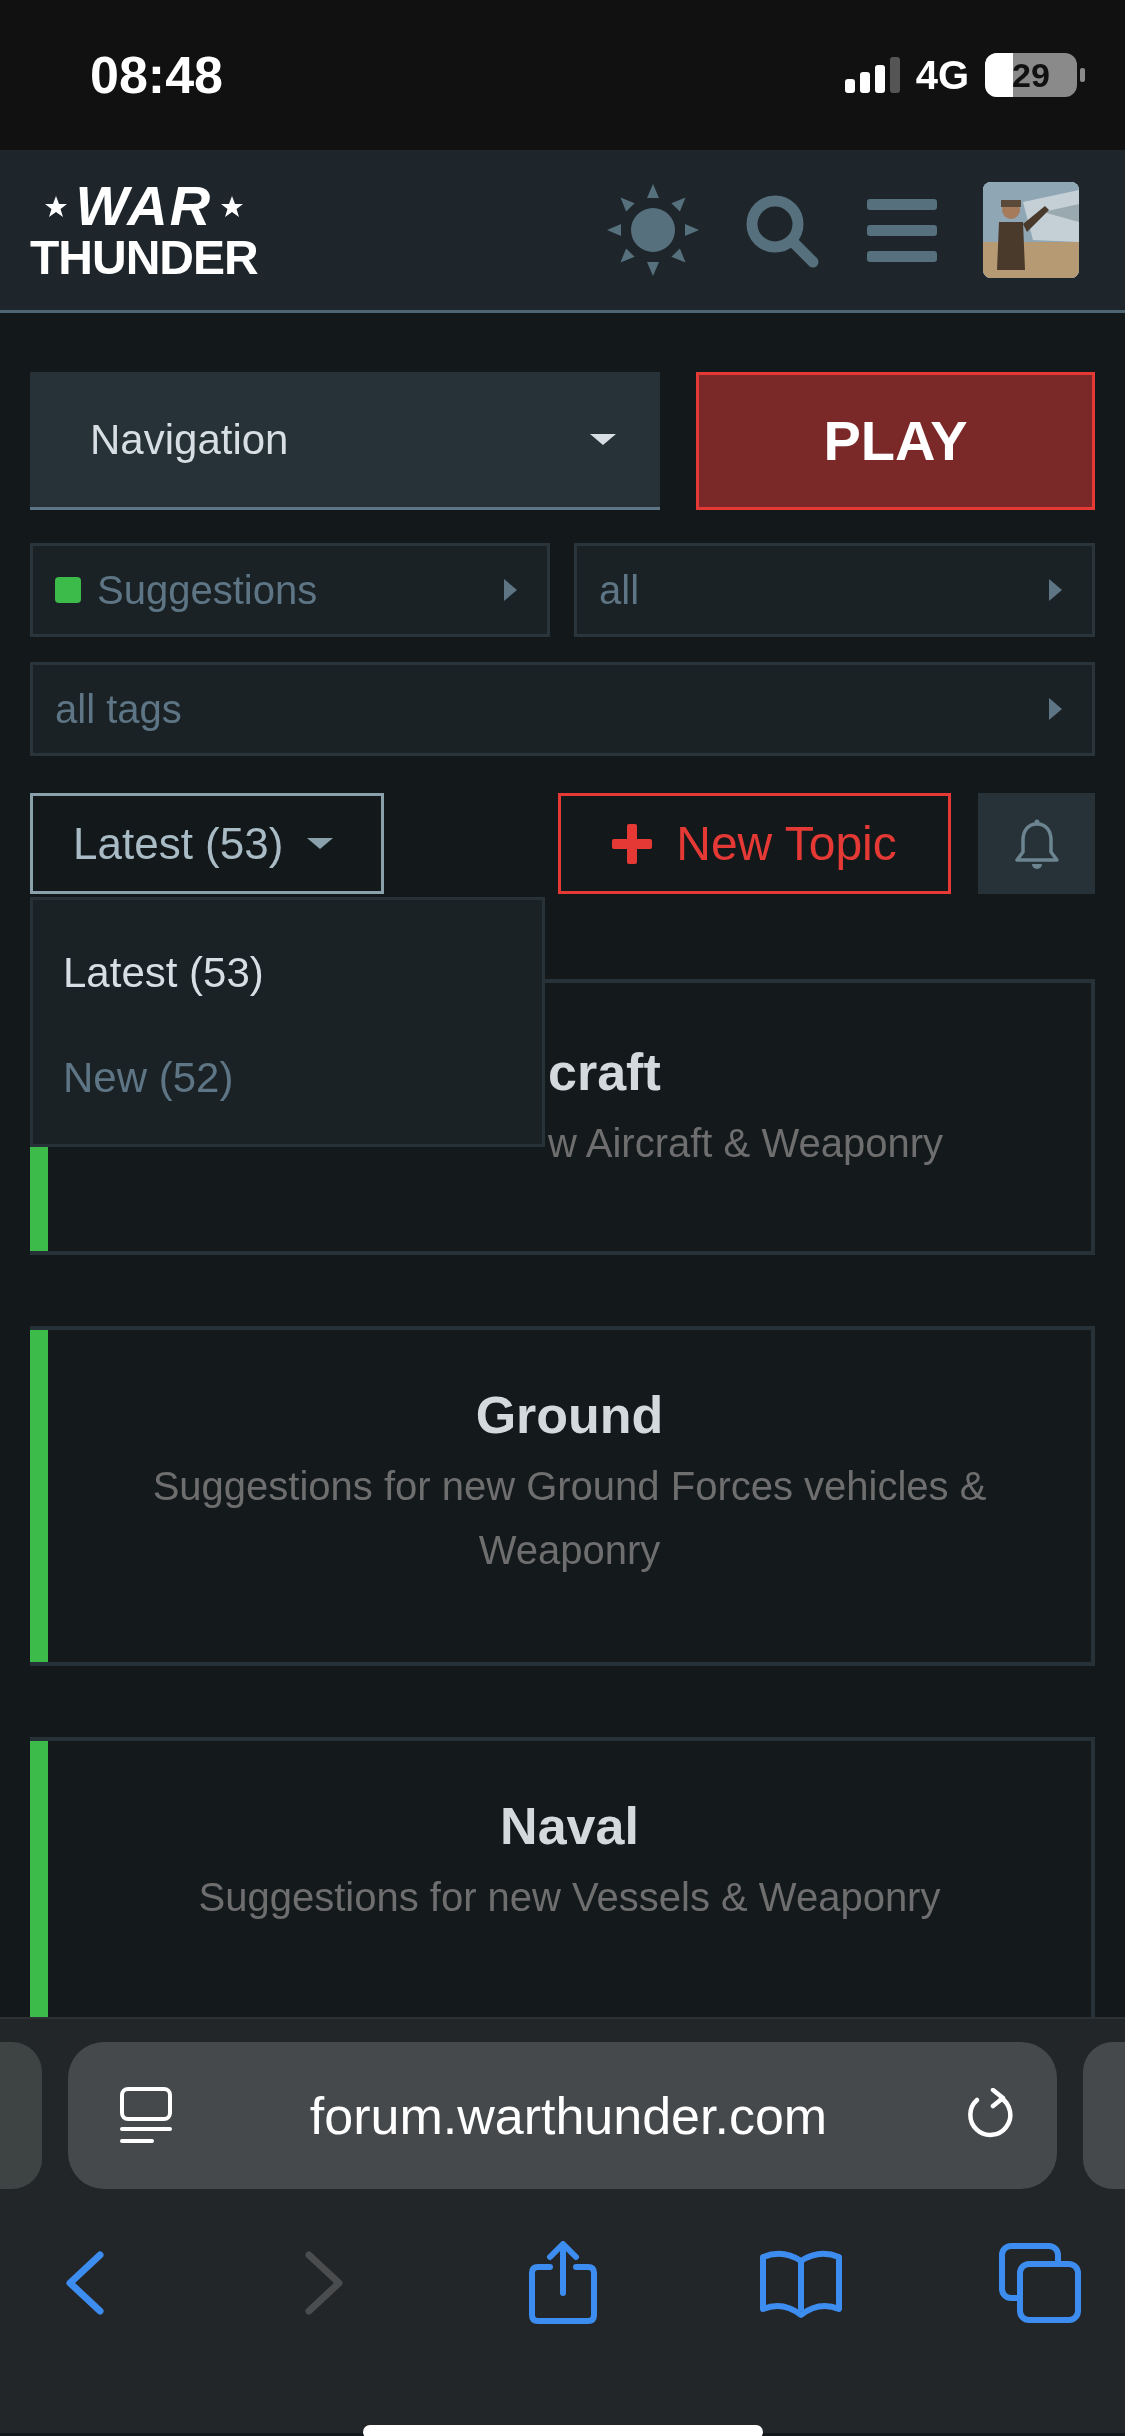 The image size is (1125, 2436). Describe the element at coordinates (902, 230) in the screenshot. I see `menu-icon` at that location.